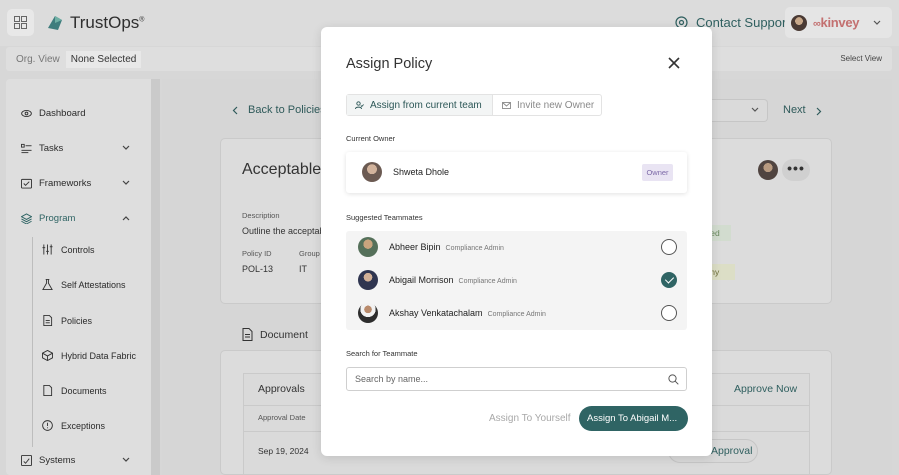 Image resolution: width=899 pixels, height=475 pixels. I want to click on policy-id-value: POL-13, so click(258, 269).